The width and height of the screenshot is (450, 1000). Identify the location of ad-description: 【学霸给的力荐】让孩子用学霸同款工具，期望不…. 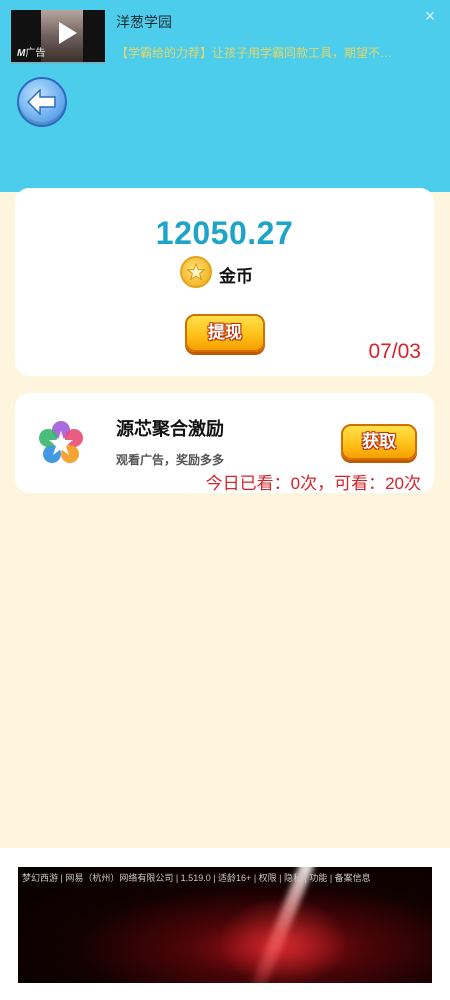
(266, 52).